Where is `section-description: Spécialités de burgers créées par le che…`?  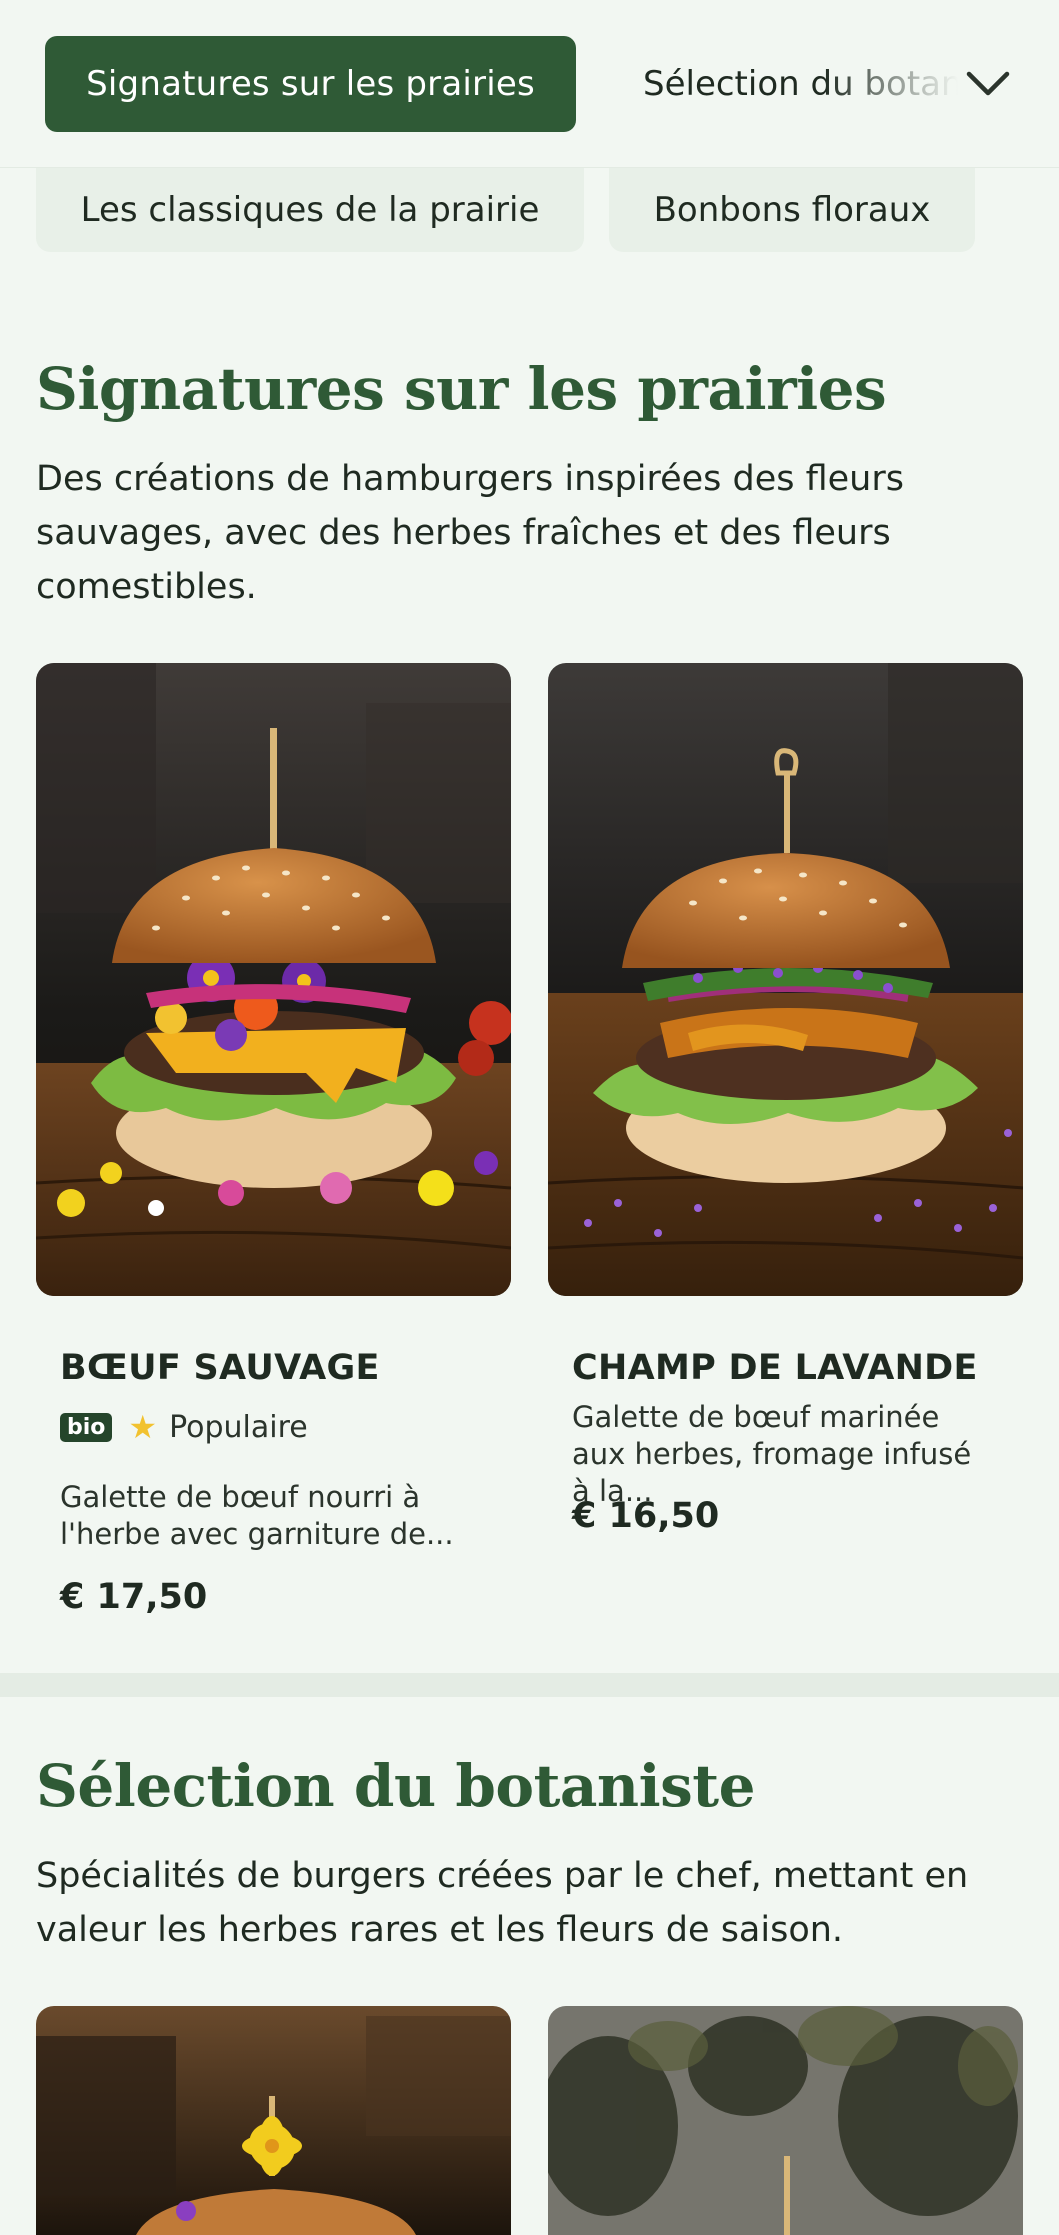 section-description: Spécialités de burgers créées par le che… is located at coordinates (502, 1903).